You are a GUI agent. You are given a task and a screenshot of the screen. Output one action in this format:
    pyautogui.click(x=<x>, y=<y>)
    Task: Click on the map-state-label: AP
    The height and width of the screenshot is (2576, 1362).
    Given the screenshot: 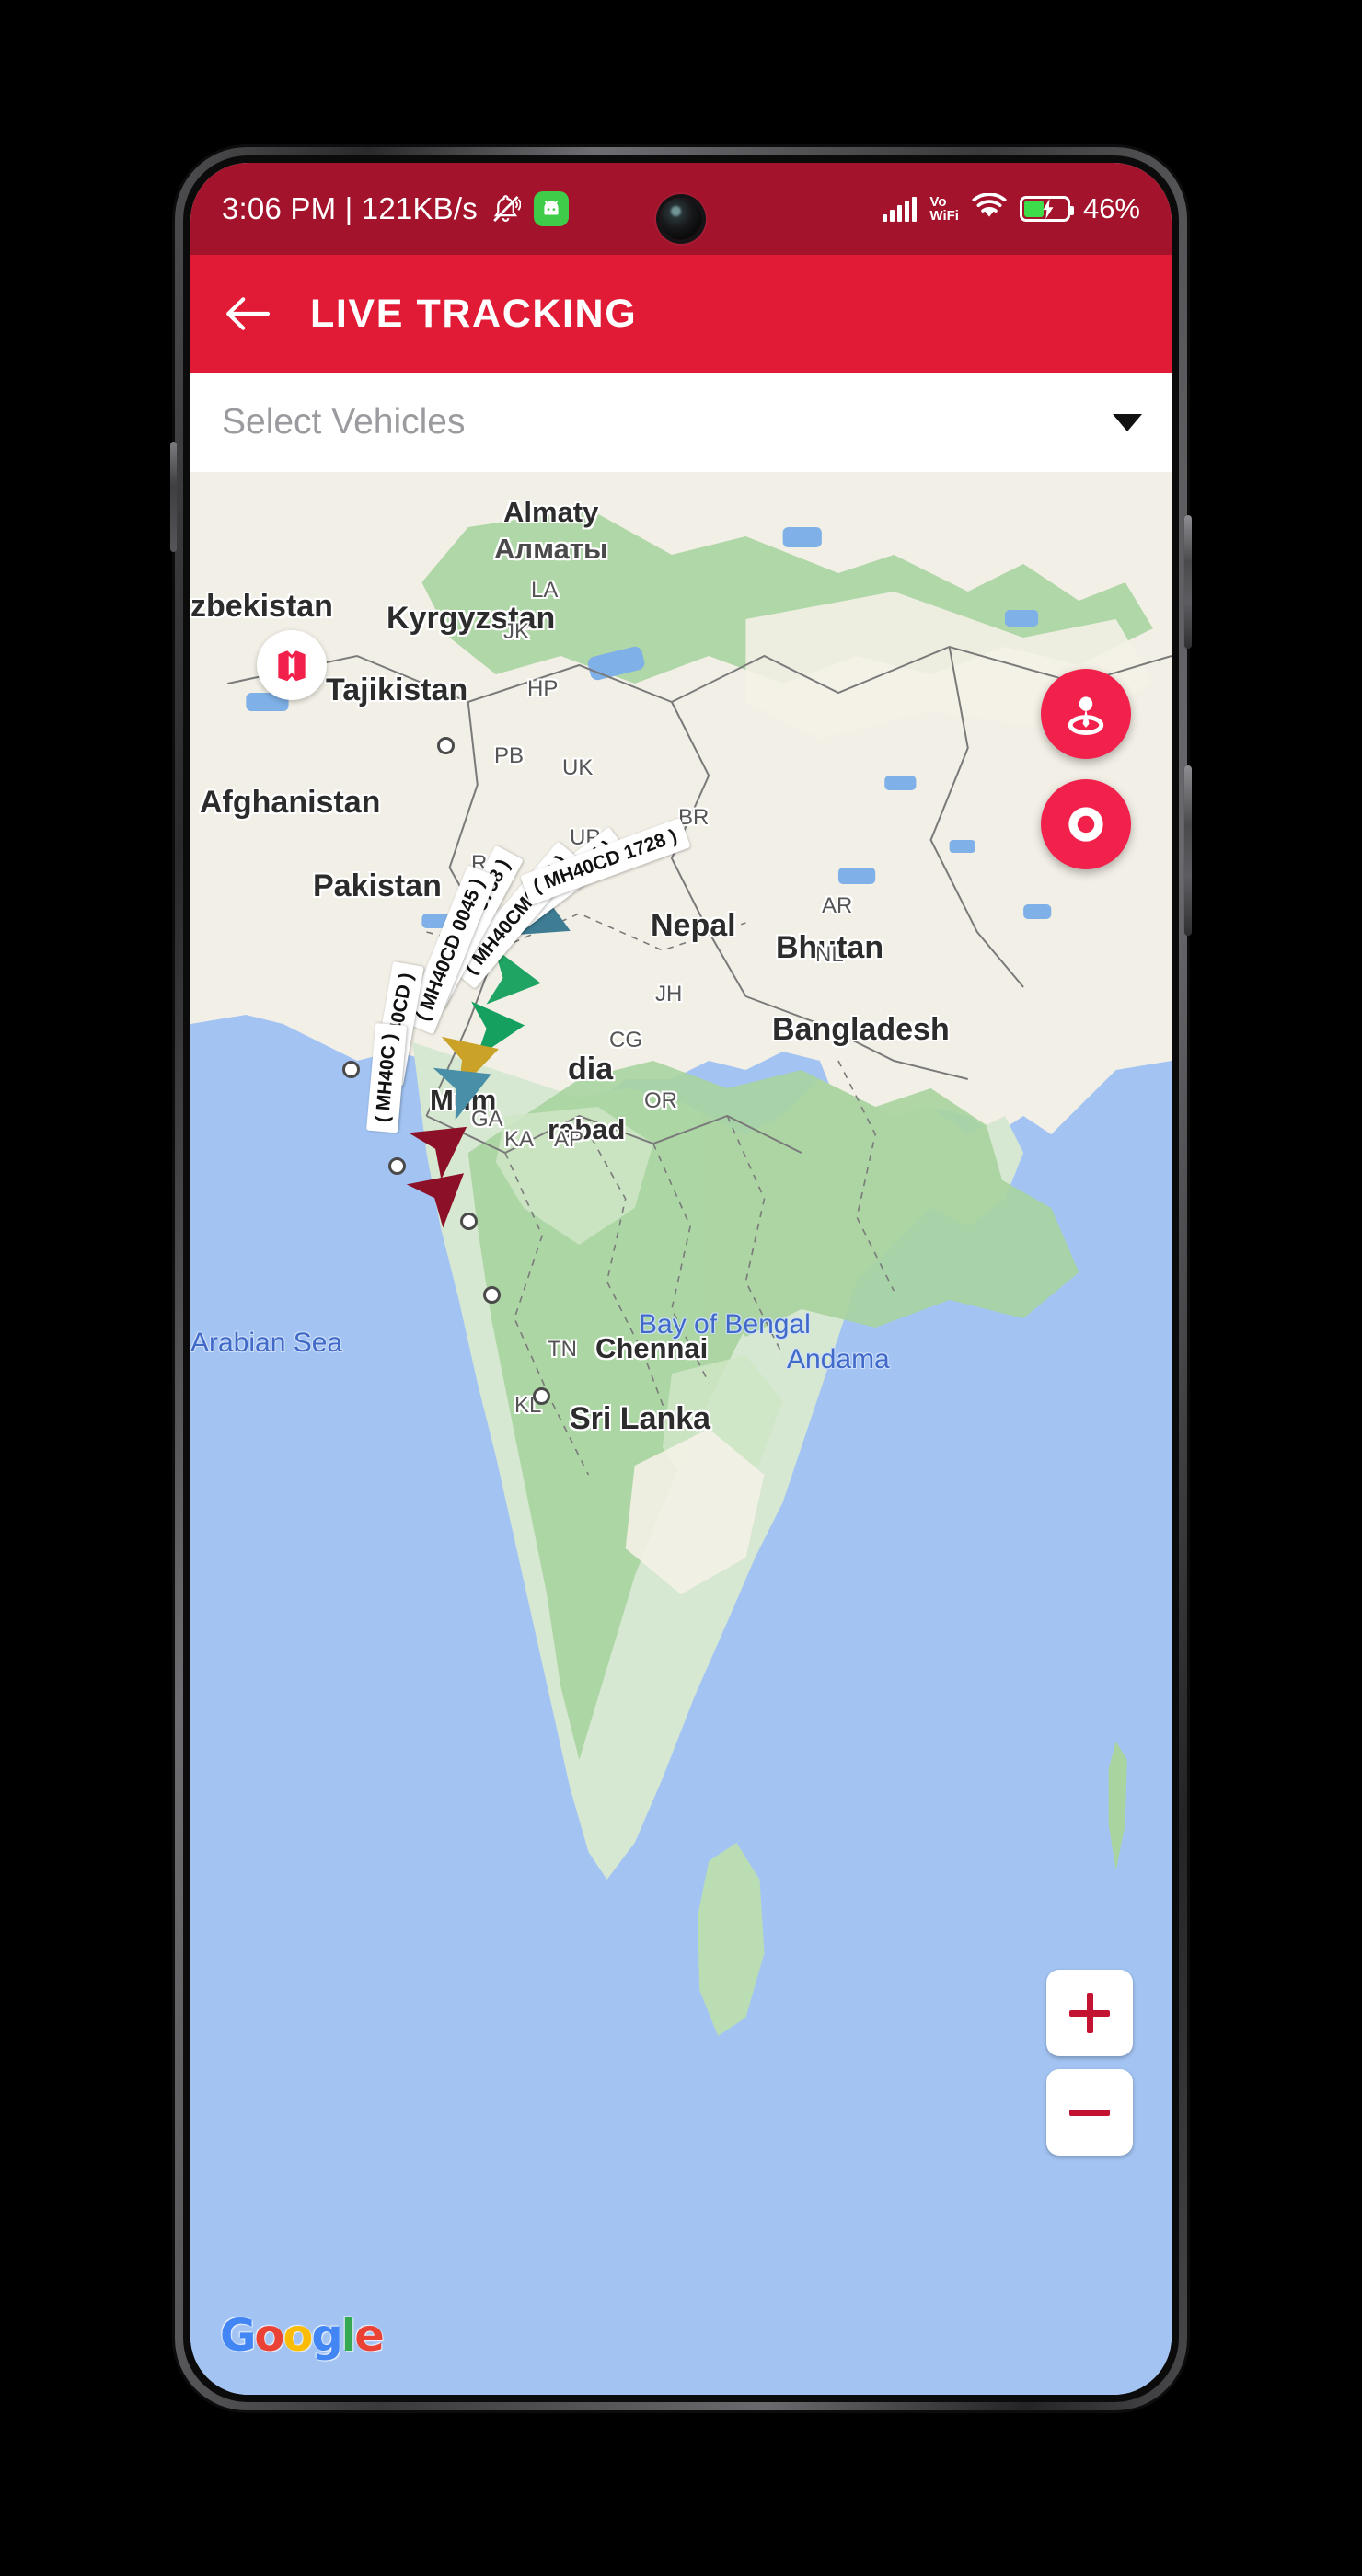 What is the action you would take?
    pyautogui.click(x=569, y=1139)
    